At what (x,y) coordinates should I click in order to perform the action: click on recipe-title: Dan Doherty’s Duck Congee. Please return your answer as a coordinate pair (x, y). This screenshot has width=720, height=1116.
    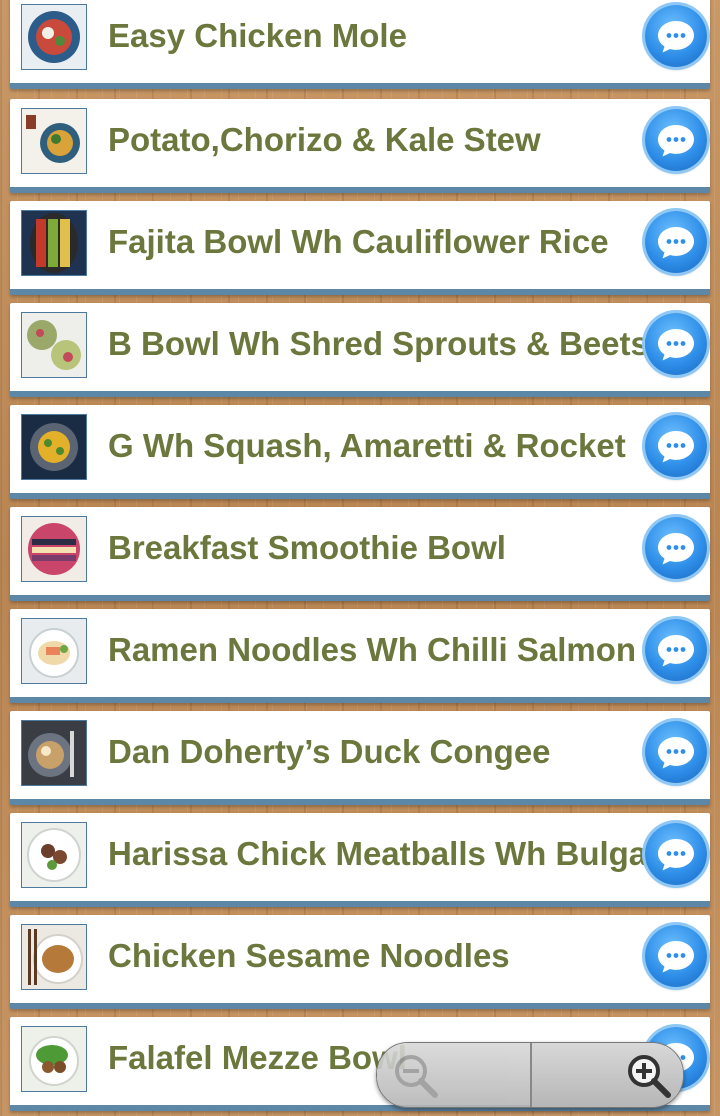
    Looking at the image, I should click on (329, 751).